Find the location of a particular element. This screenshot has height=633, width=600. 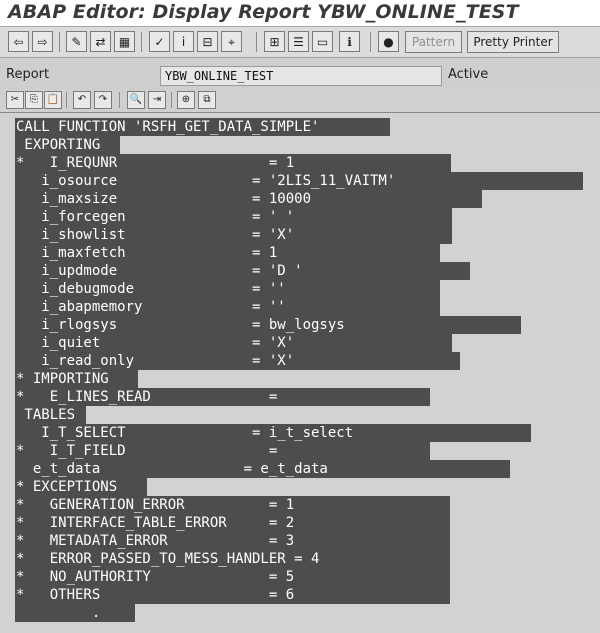

code-line: i_osource = '2LIS_11_VAITM' is located at coordinates (300, 181).